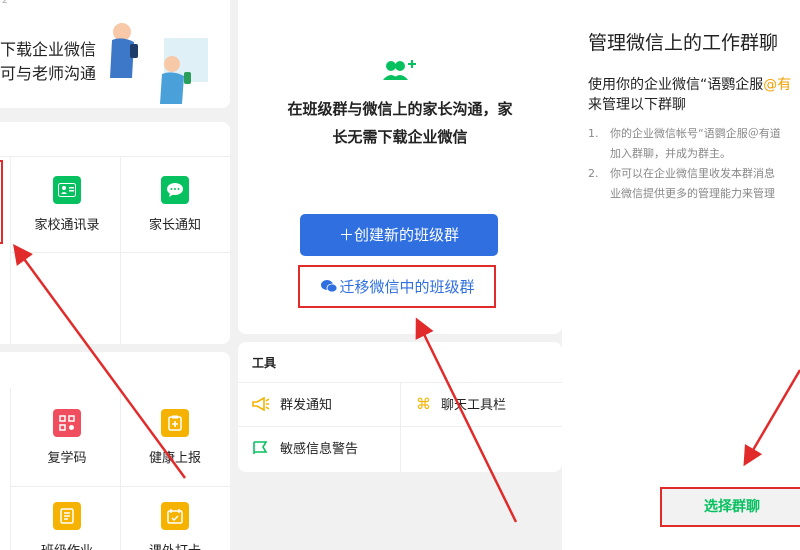 The width and height of the screenshot is (800, 550). What do you see at coordinates (306, 405) in the screenshot?
I see `tool-label: 群发通知` at bounding box center [306, 405].